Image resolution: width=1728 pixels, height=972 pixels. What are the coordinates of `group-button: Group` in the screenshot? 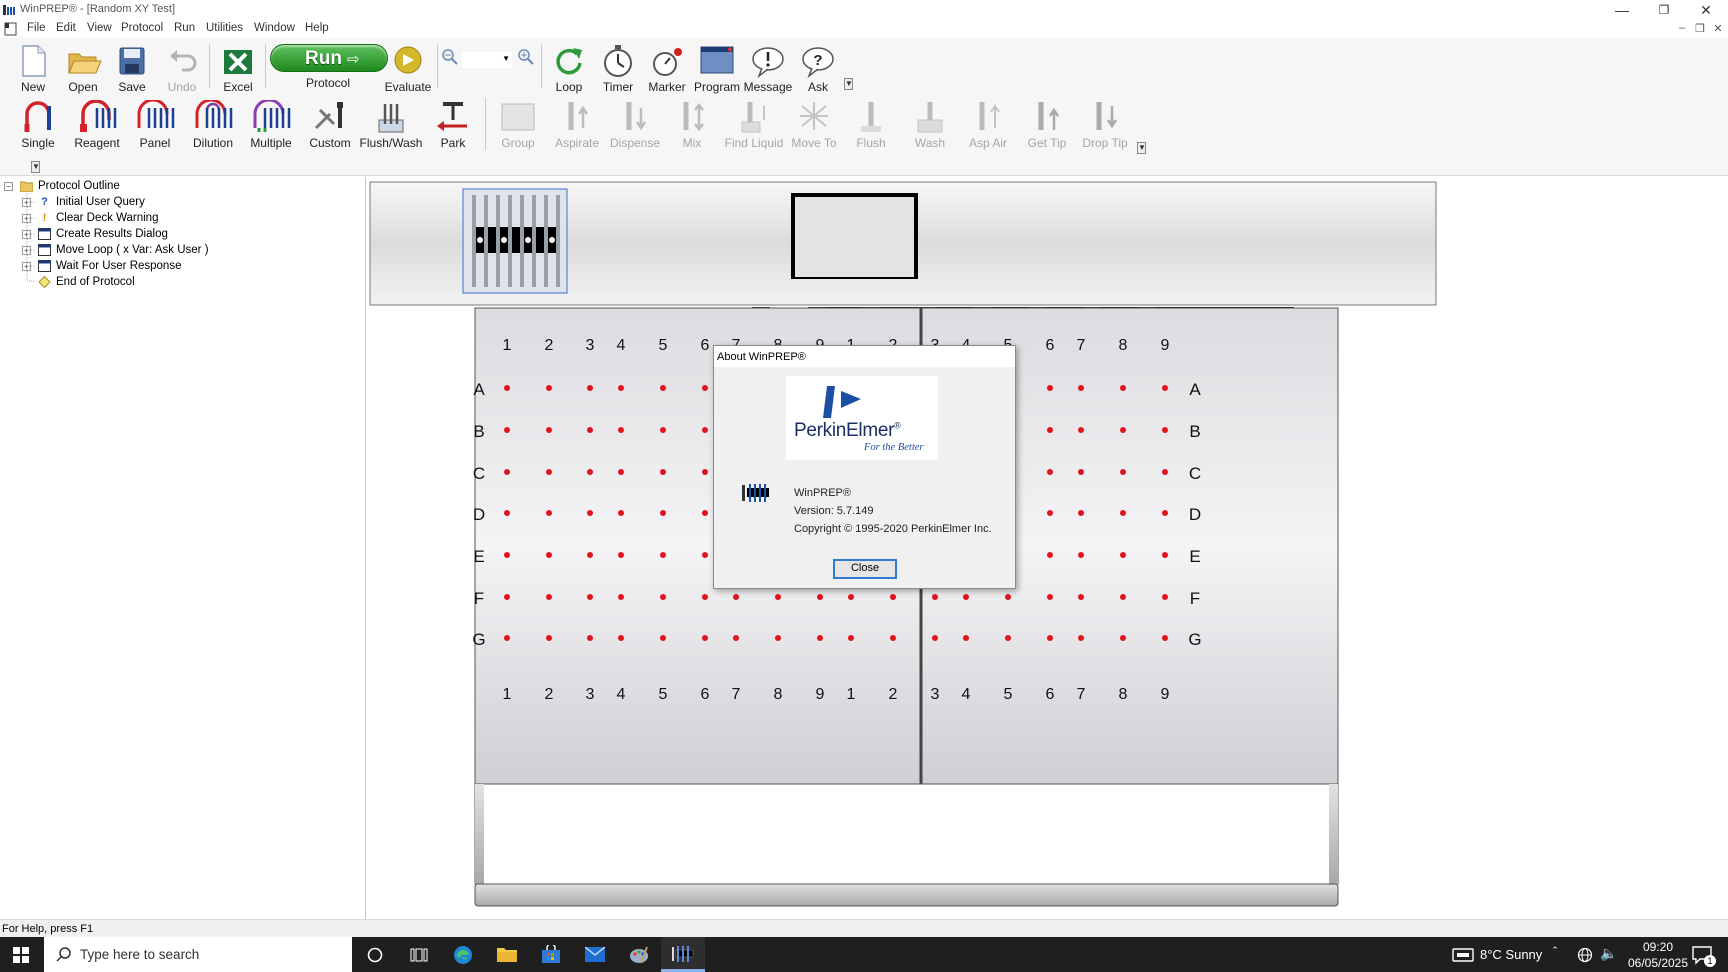 It's located at (518, 123).